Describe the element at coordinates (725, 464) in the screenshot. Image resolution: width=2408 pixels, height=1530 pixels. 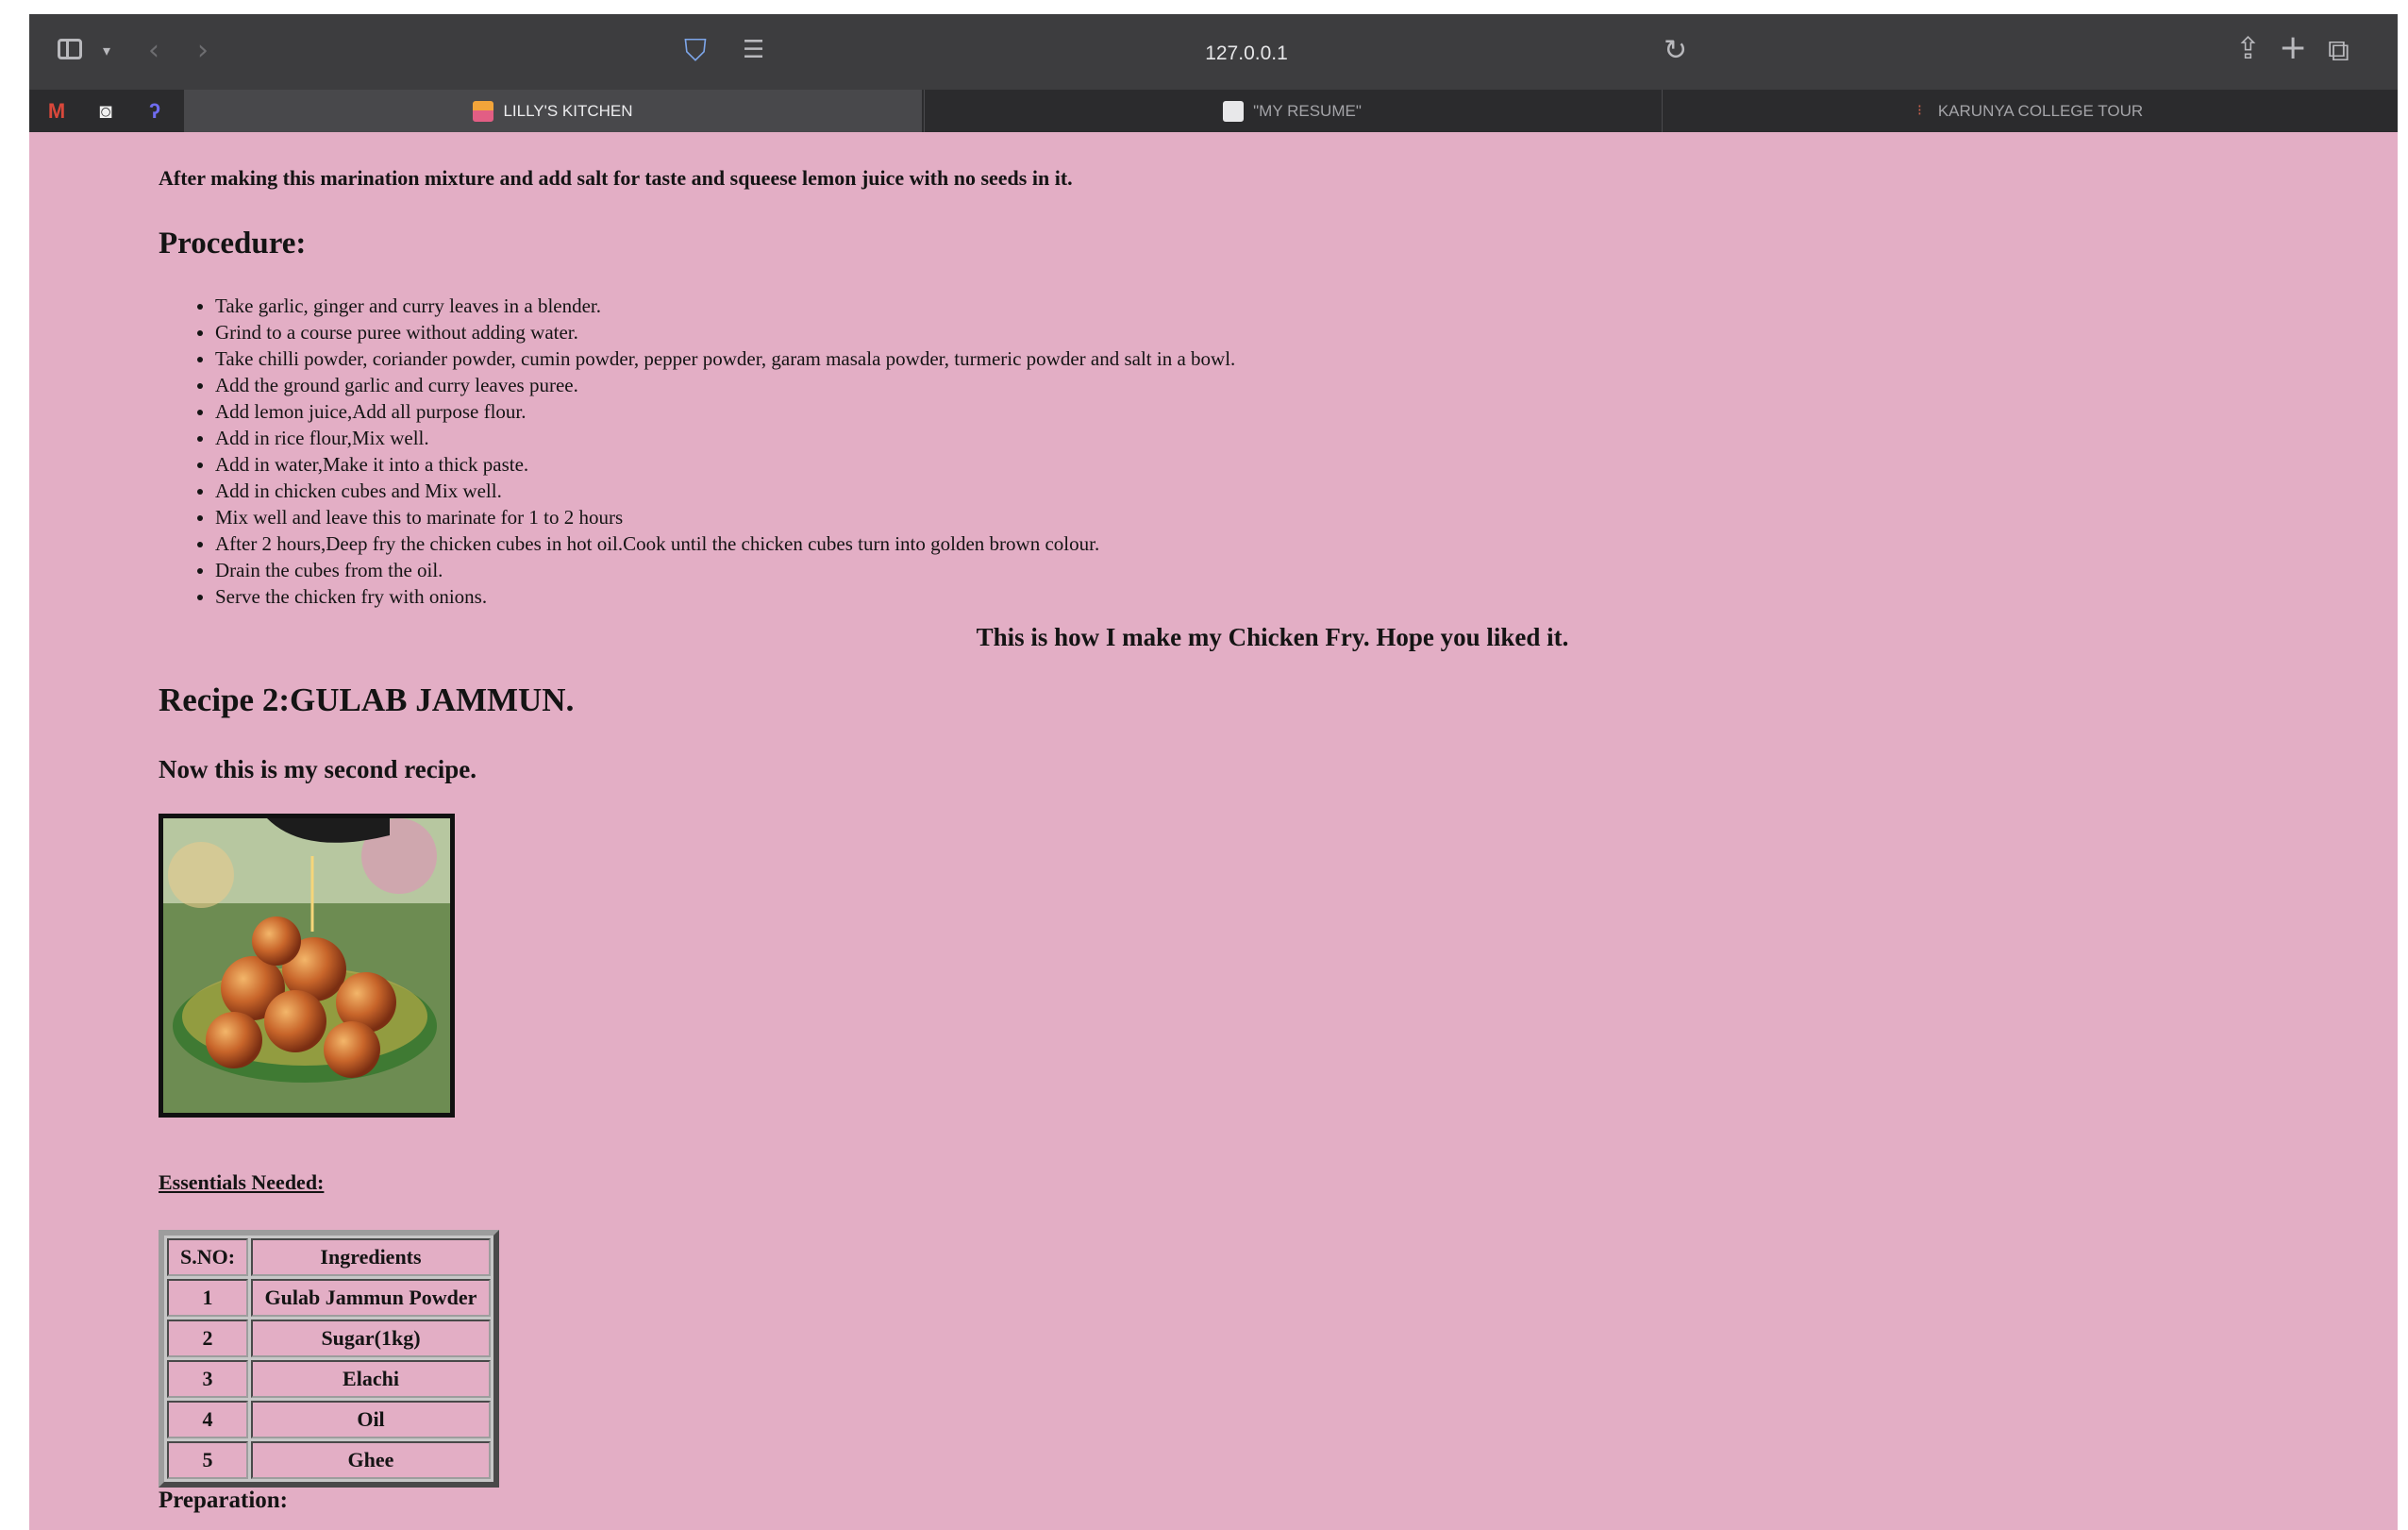
I see `list-item: Add in water,Make it into a thick paste.` at that location.